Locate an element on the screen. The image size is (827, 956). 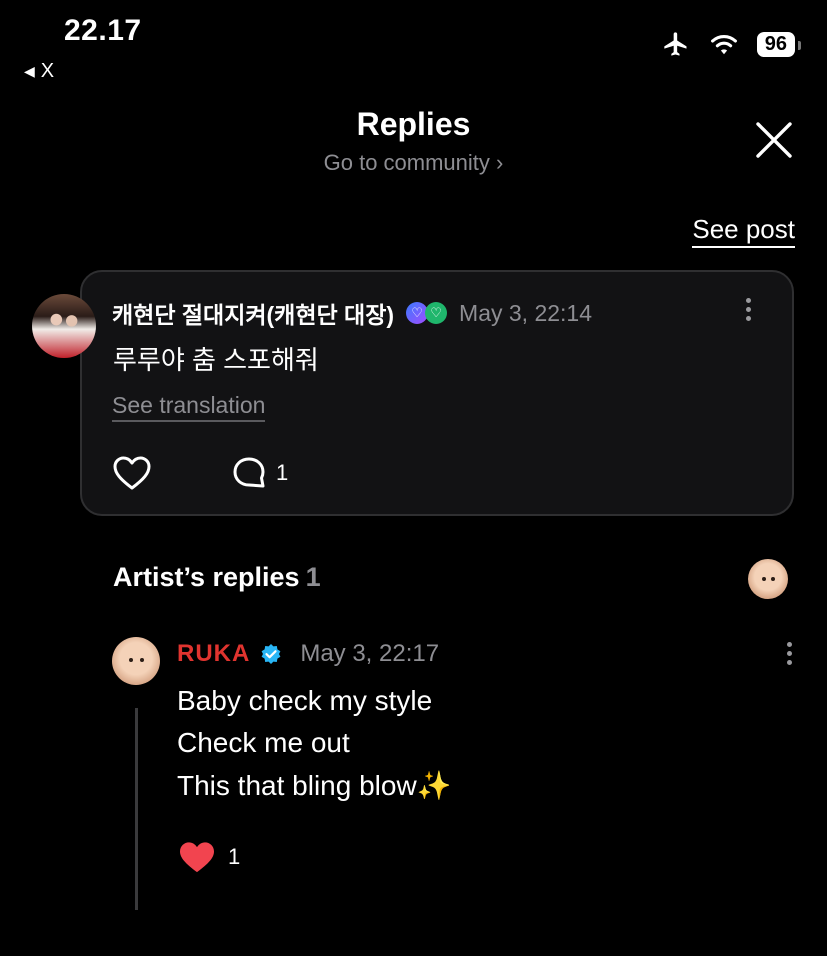
post-author-line: 캐현단 절대지켜(캐현단 대장) ♡ ♡ May 3, 22:14 is located at coordinates (352, 313).